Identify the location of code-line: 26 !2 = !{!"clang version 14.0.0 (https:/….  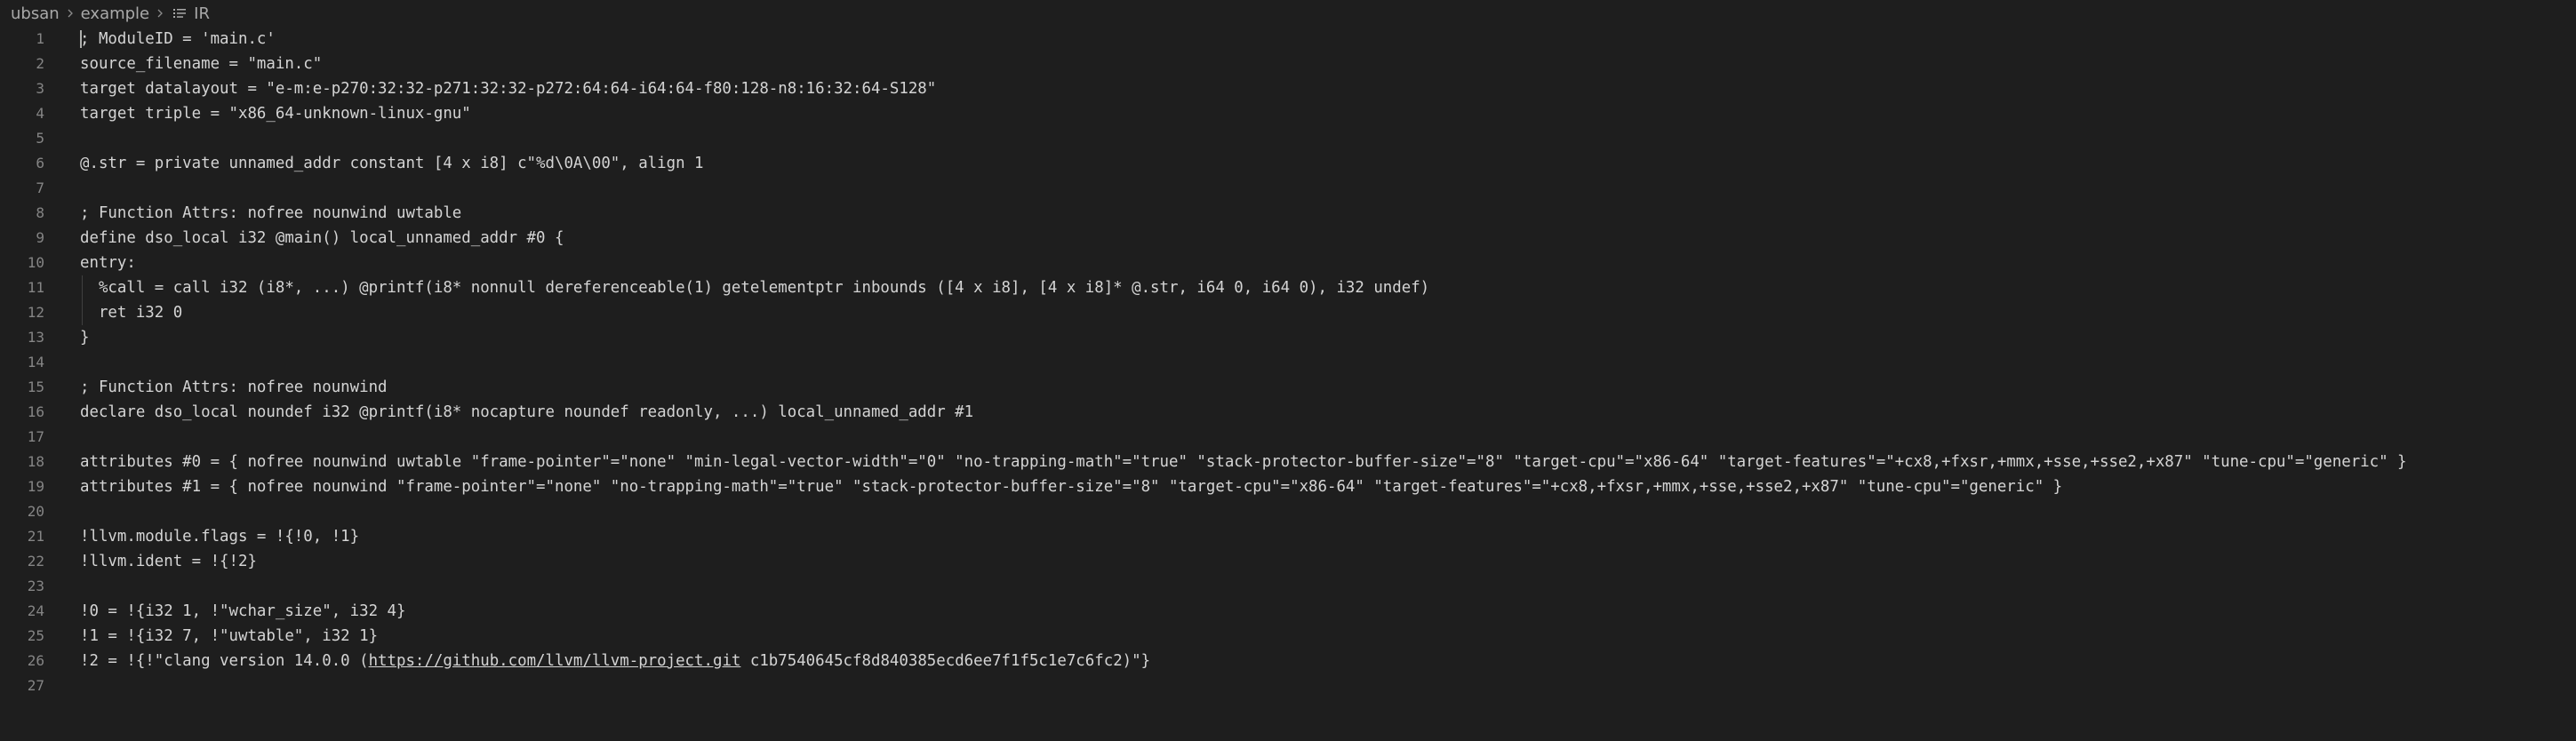
(1288, 661).